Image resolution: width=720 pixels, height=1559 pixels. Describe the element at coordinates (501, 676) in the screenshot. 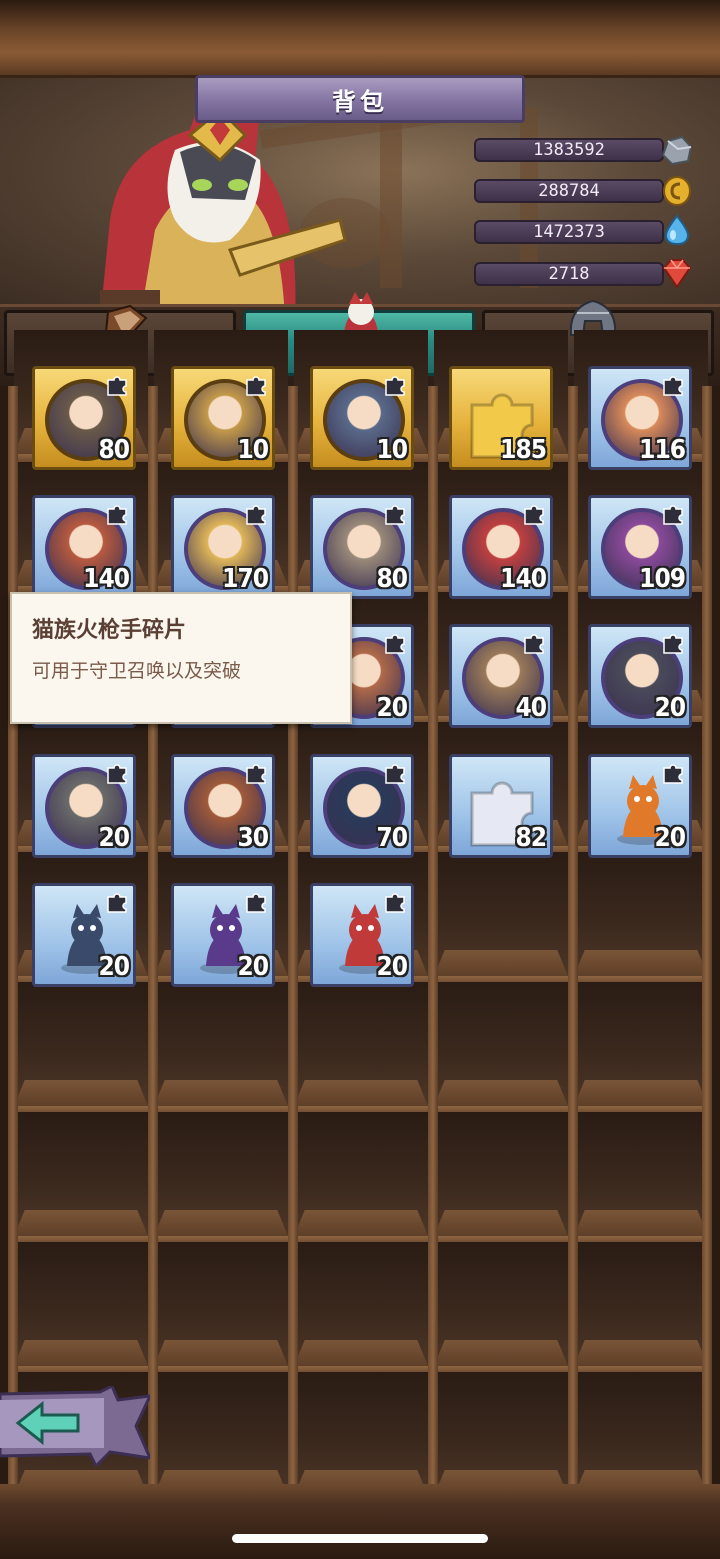

I see `fragment-card: 40` at that location.